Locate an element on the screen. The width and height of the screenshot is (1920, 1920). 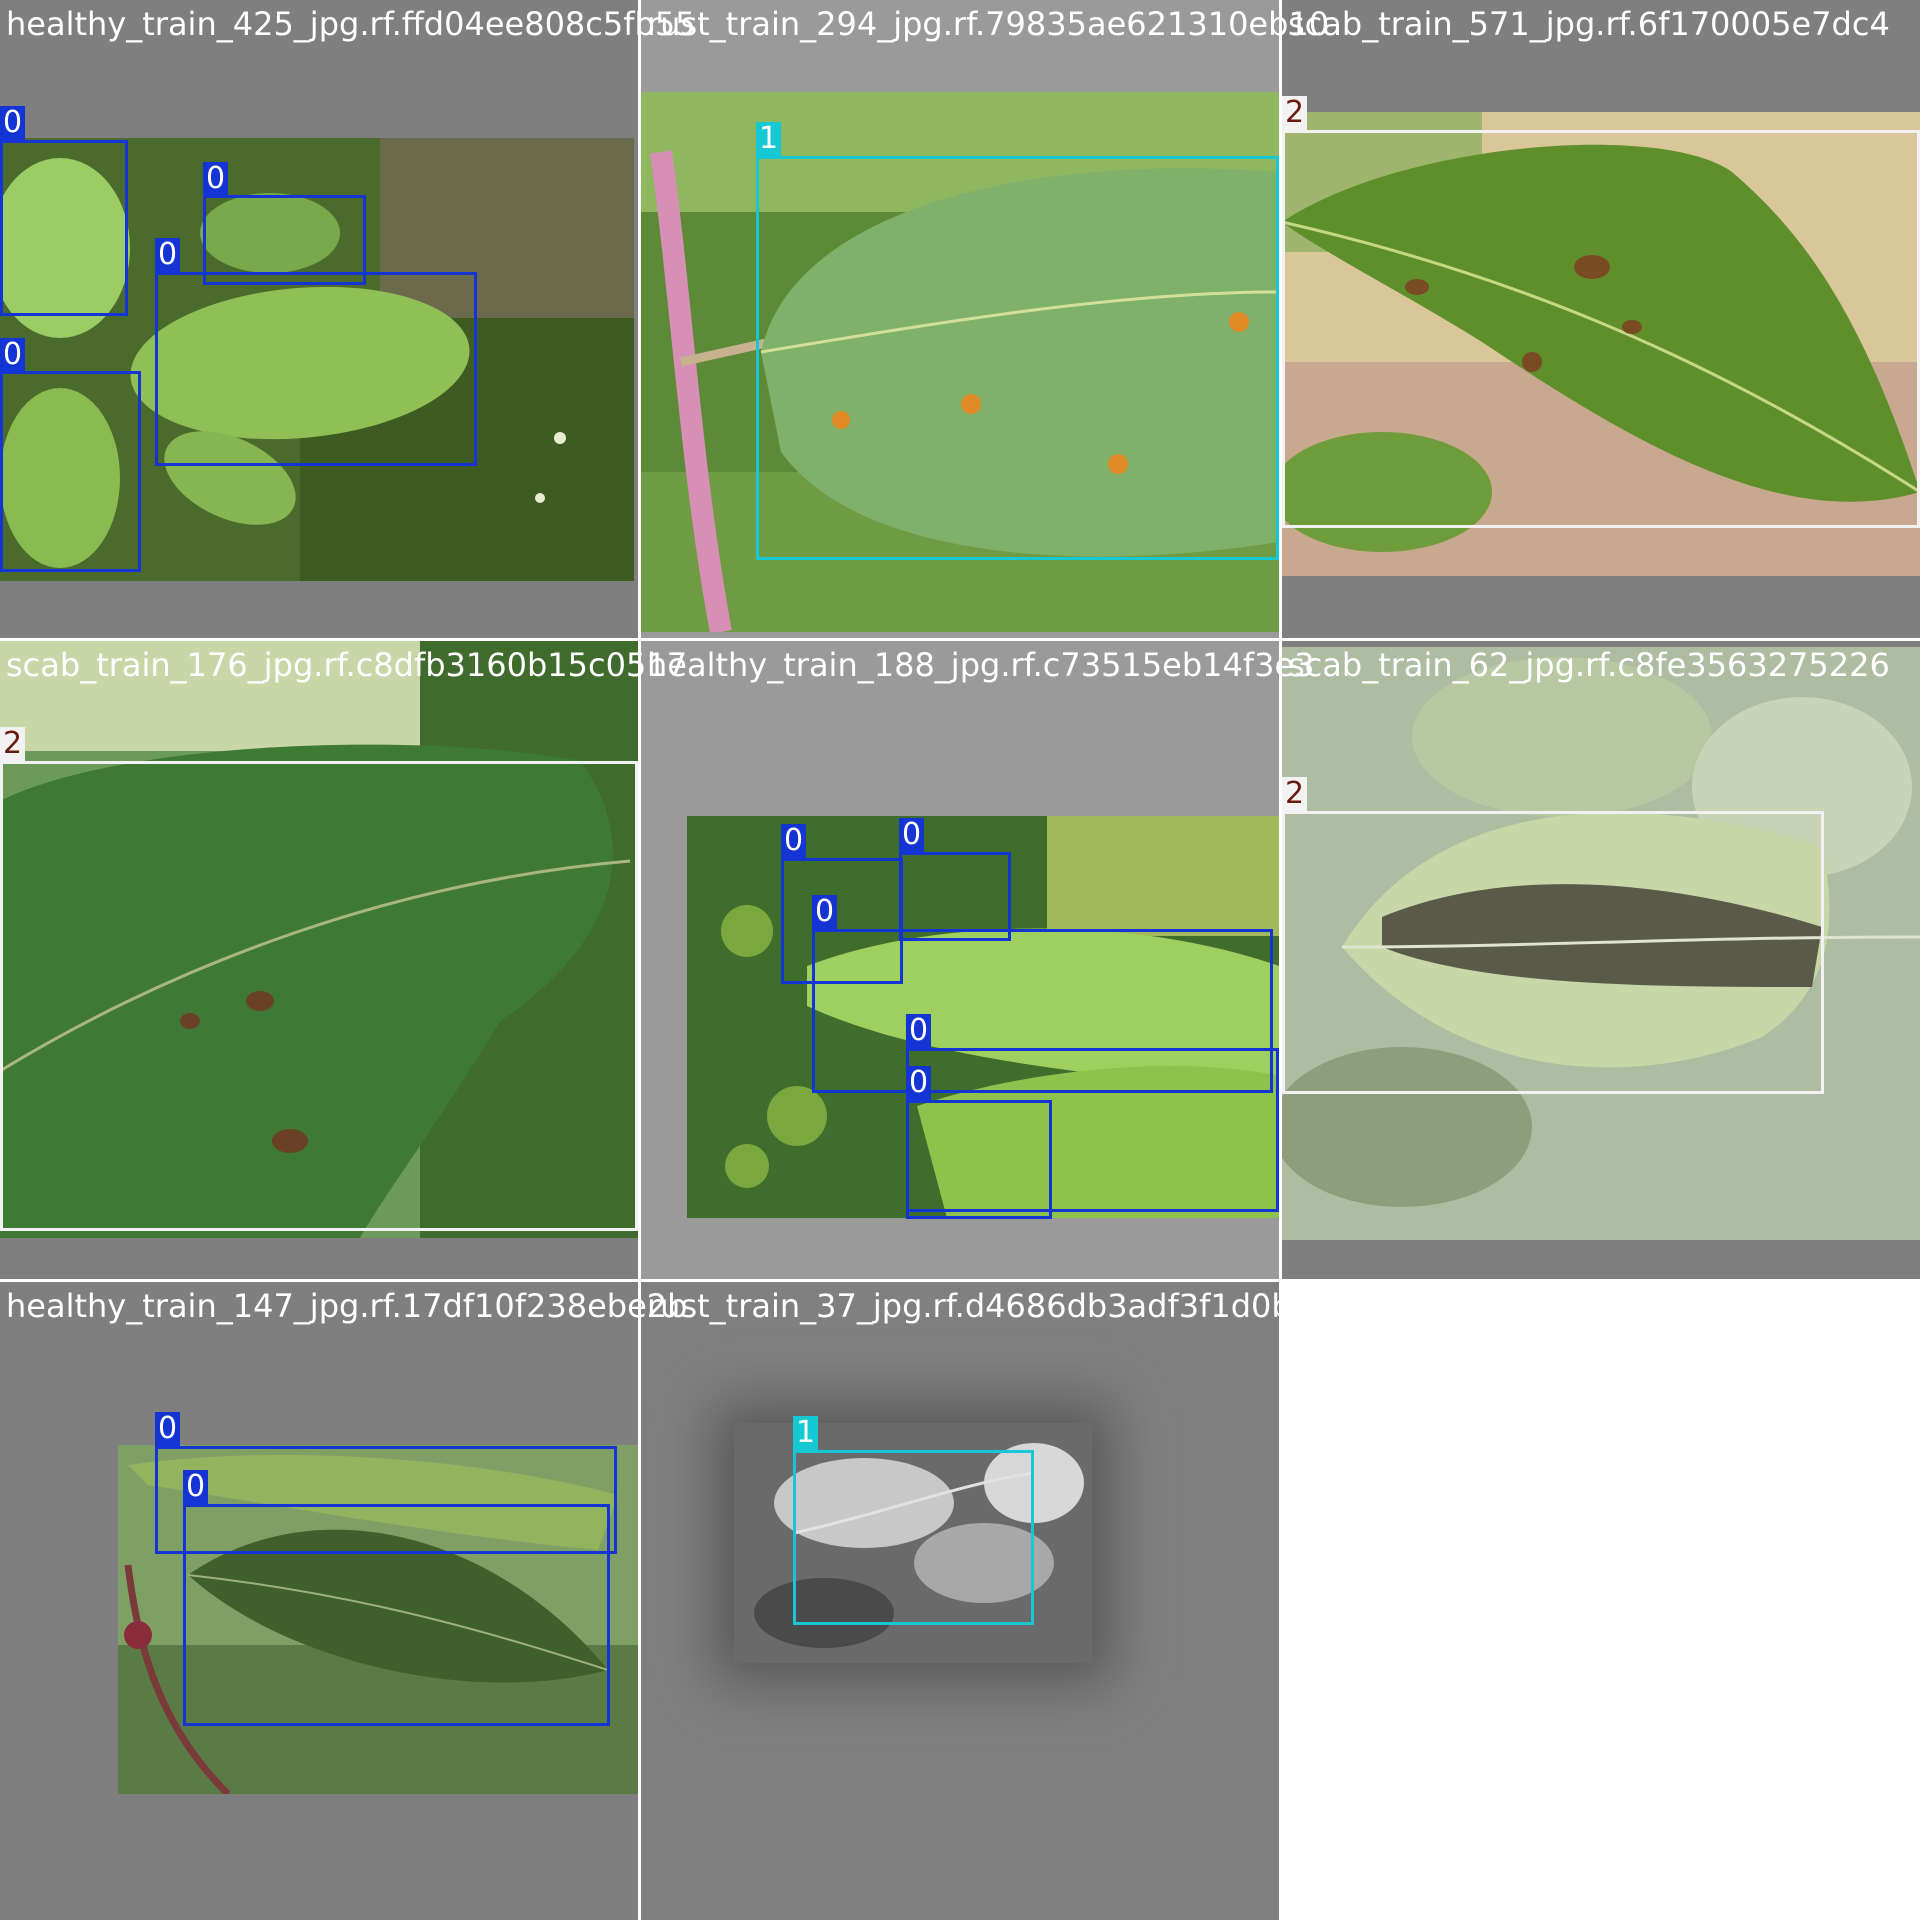
image-filename: rust_train_37_jpg.rf.d4686db3adf3f1d0b9d is located at coordinates (990, 1306).